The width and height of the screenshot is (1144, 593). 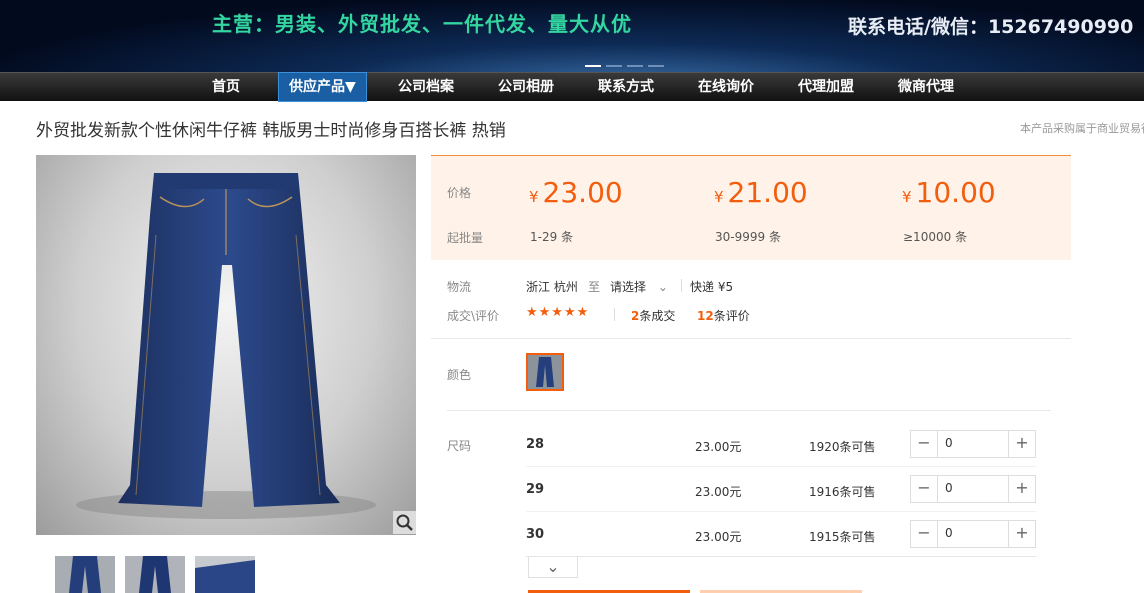 I want to click on nav-item-album: 公司相册, so click(x=526, y=87).